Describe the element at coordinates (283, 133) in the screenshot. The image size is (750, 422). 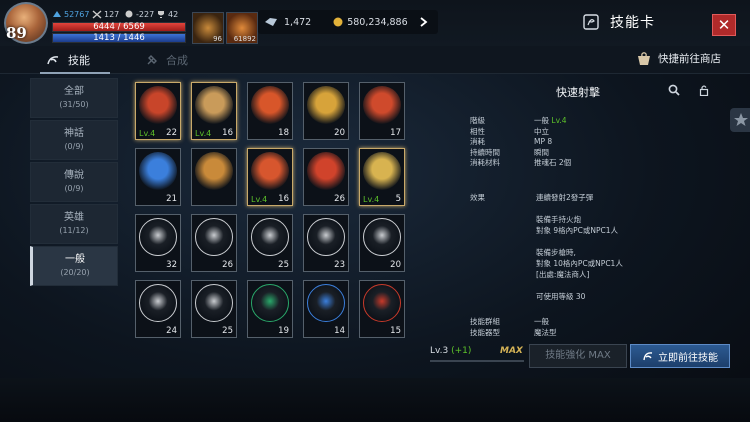
I see `card-count: 18` at that location.